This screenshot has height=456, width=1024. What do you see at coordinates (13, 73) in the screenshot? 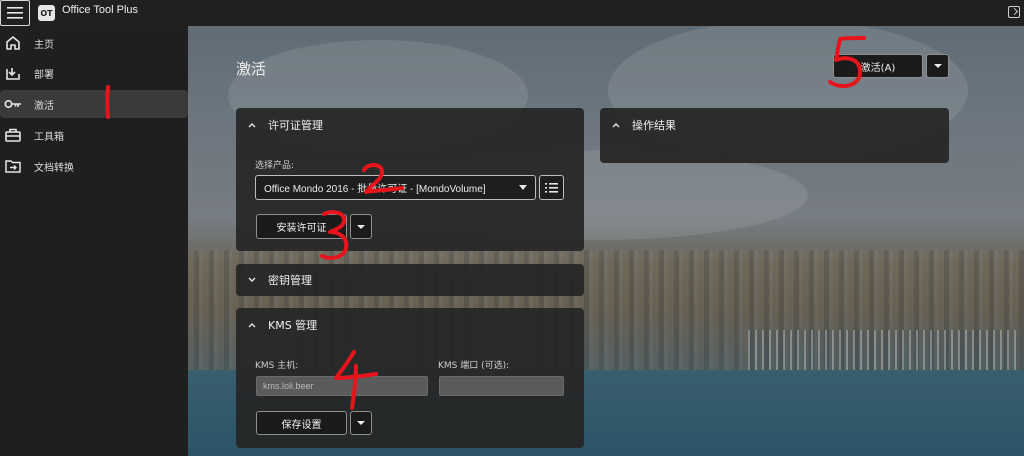
I see `deploy-icon` at bounding box center [13, 73].